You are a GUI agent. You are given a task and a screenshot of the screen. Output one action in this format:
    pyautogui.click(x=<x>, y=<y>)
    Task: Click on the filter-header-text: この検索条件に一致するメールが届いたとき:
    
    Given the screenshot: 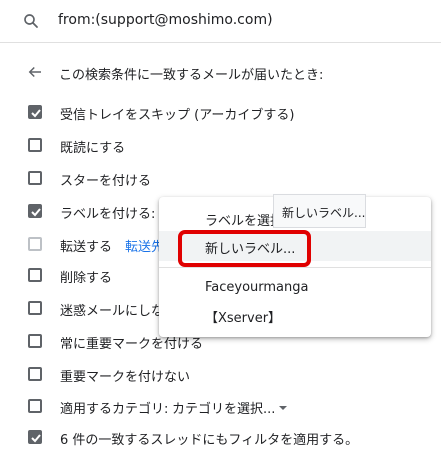 What is the action you would take?
    pyautogui.click(x=191, y=75)
    